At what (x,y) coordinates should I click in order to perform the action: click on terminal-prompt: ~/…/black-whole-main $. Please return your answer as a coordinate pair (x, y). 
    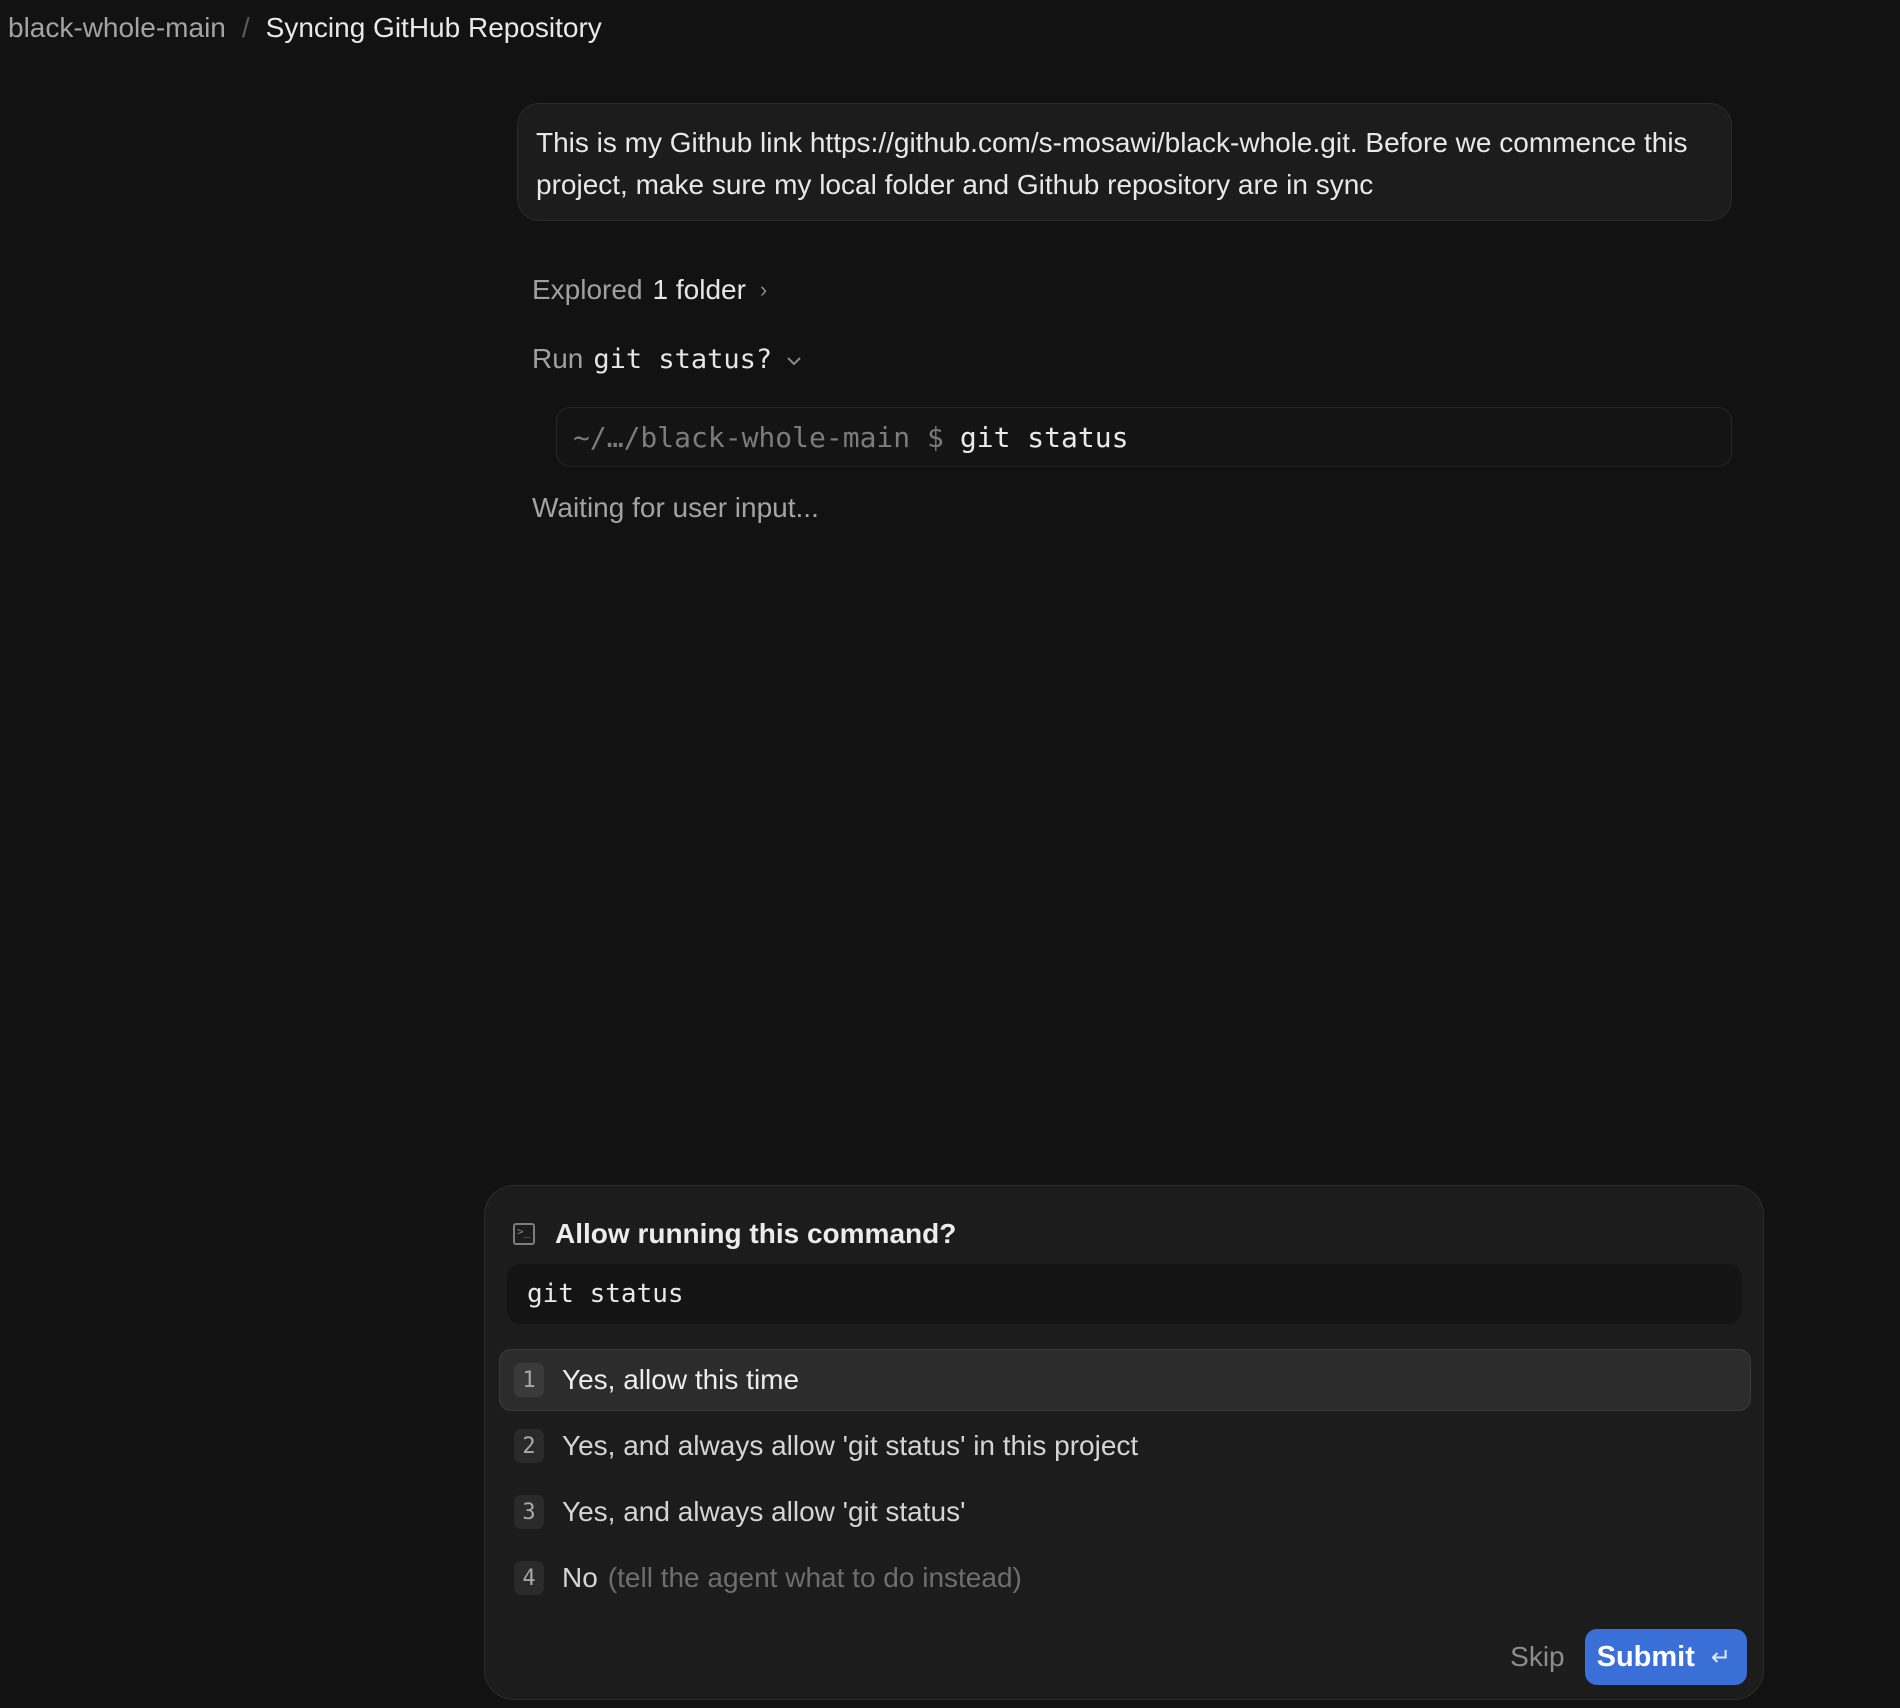
    Looking at the image, I should click on (758, 437).